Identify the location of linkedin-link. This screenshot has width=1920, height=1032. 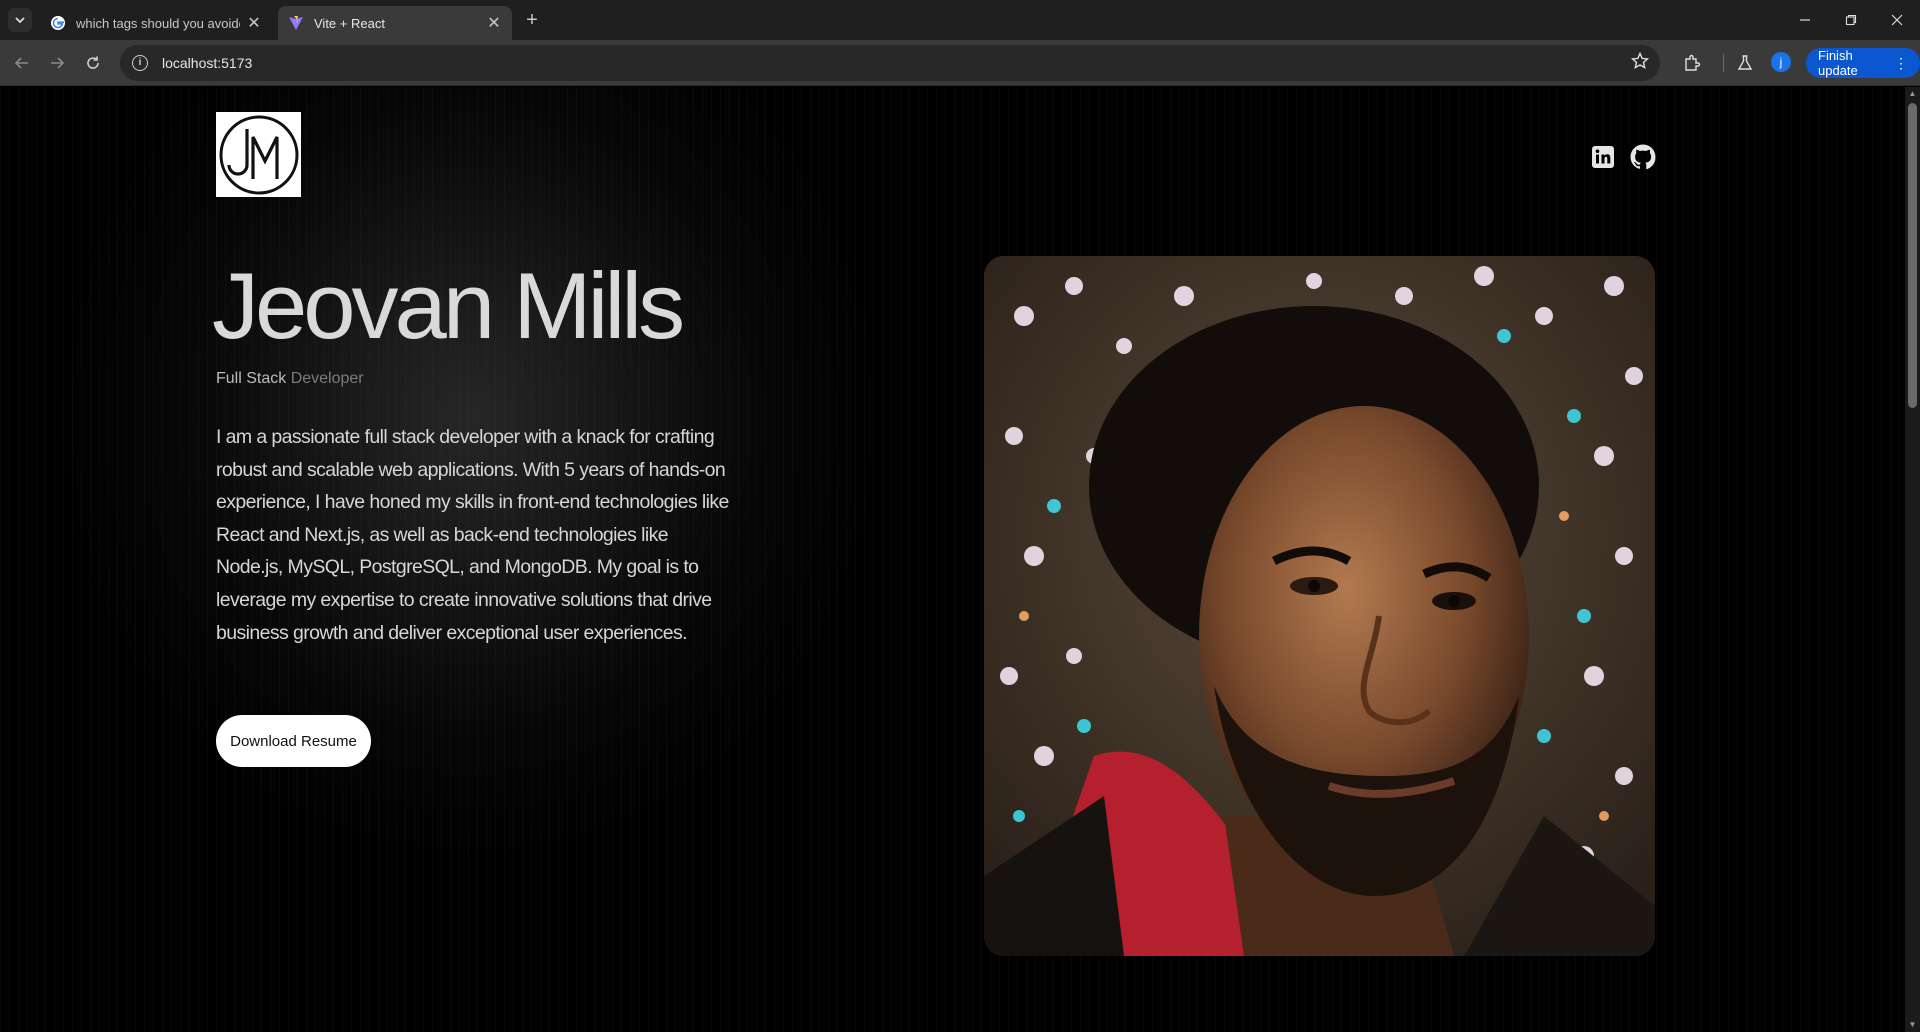
(1603, 157).